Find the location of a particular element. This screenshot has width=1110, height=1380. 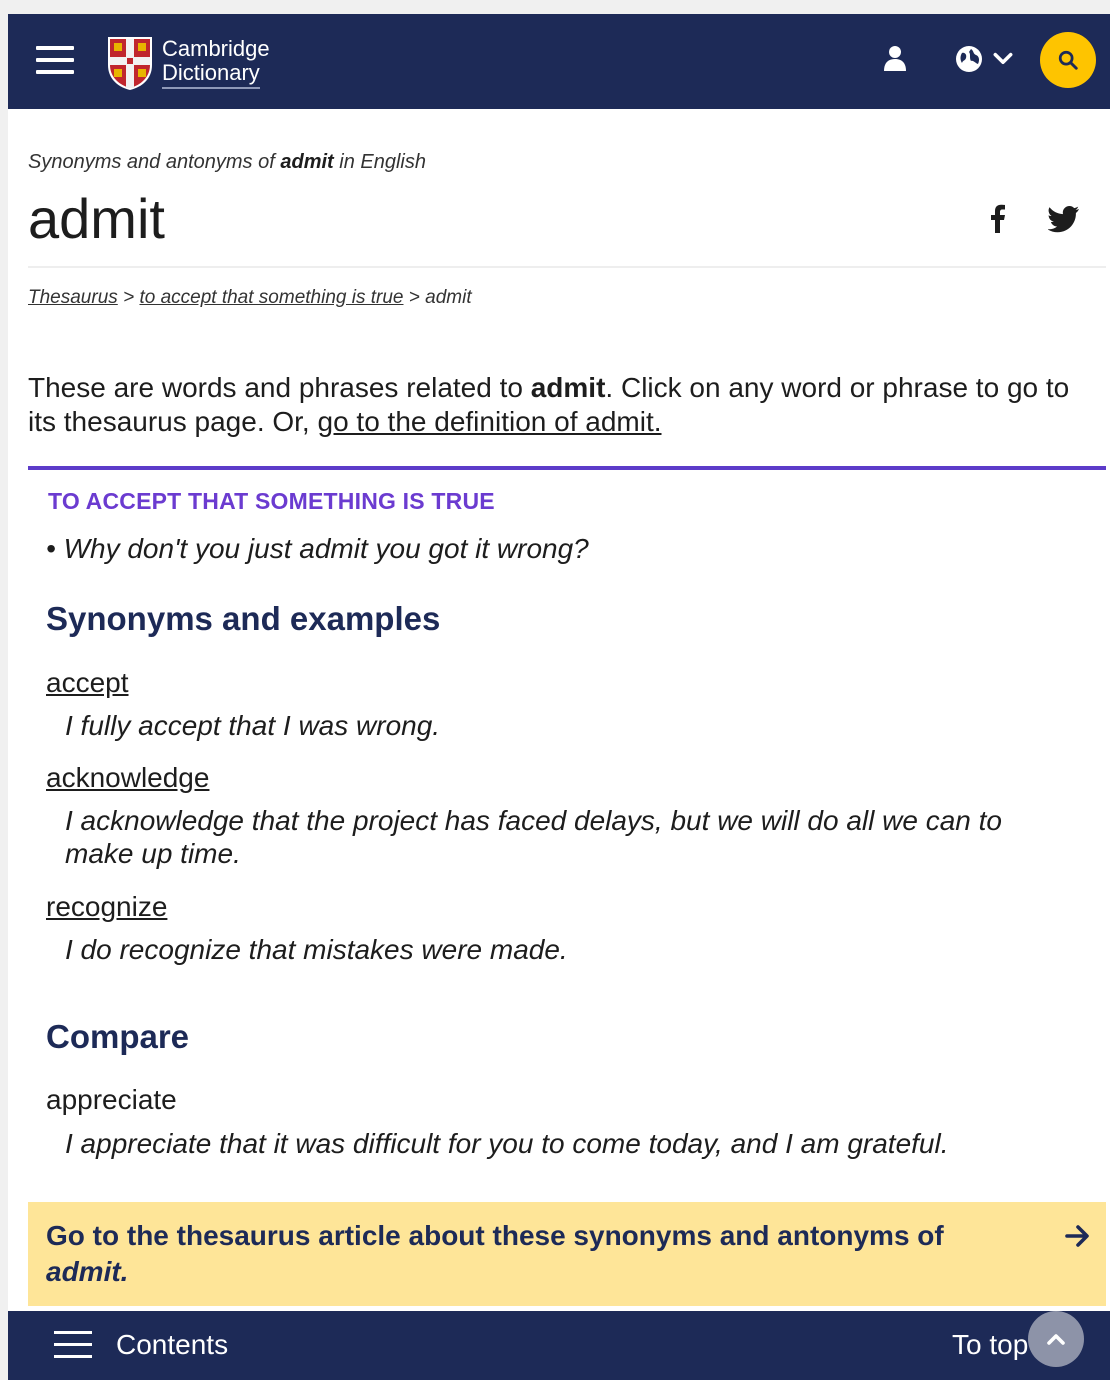

search-icon is located at coordinates (1068, 60).